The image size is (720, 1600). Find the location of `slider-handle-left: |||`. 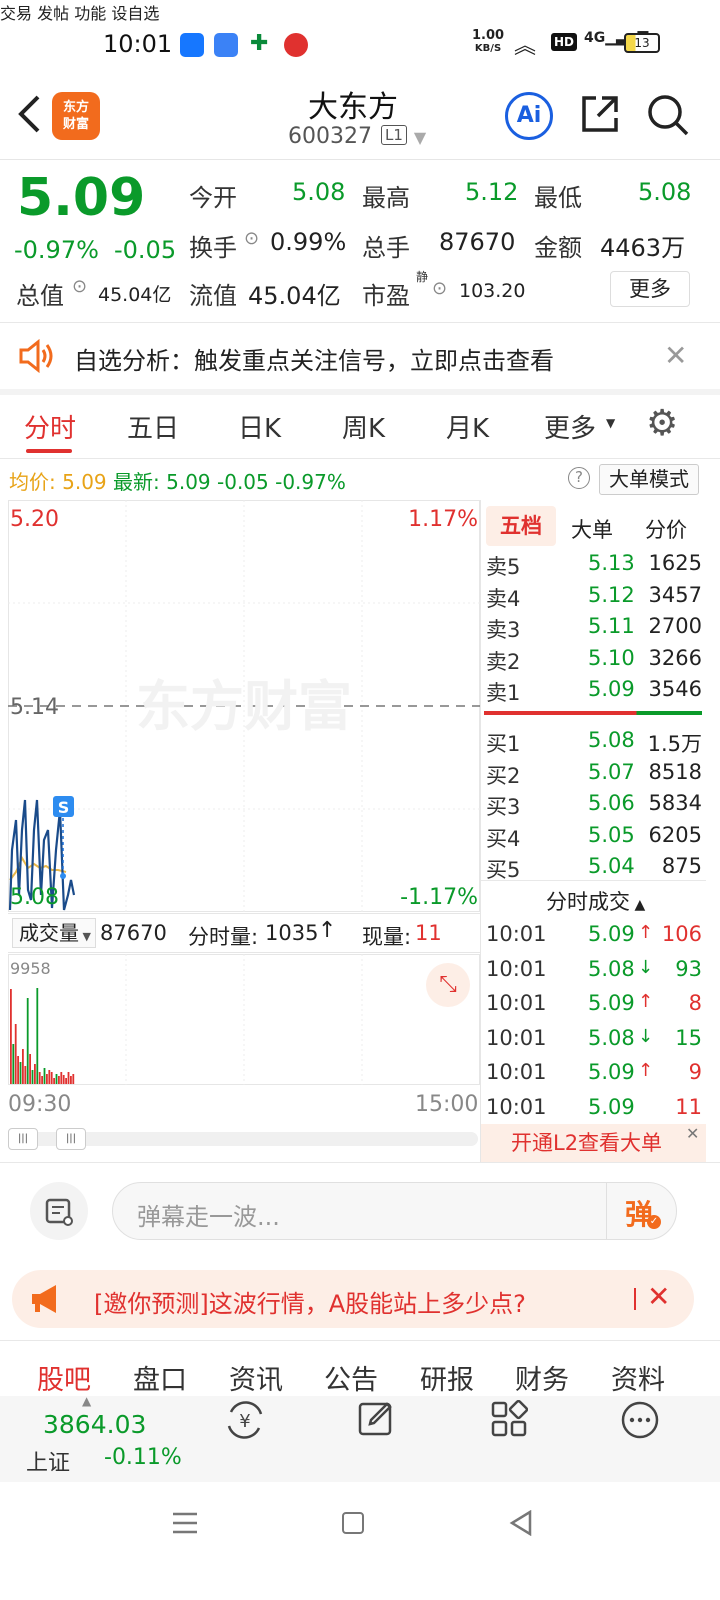

slider-handle-left: ||| is located at coordinates (23, 1139).